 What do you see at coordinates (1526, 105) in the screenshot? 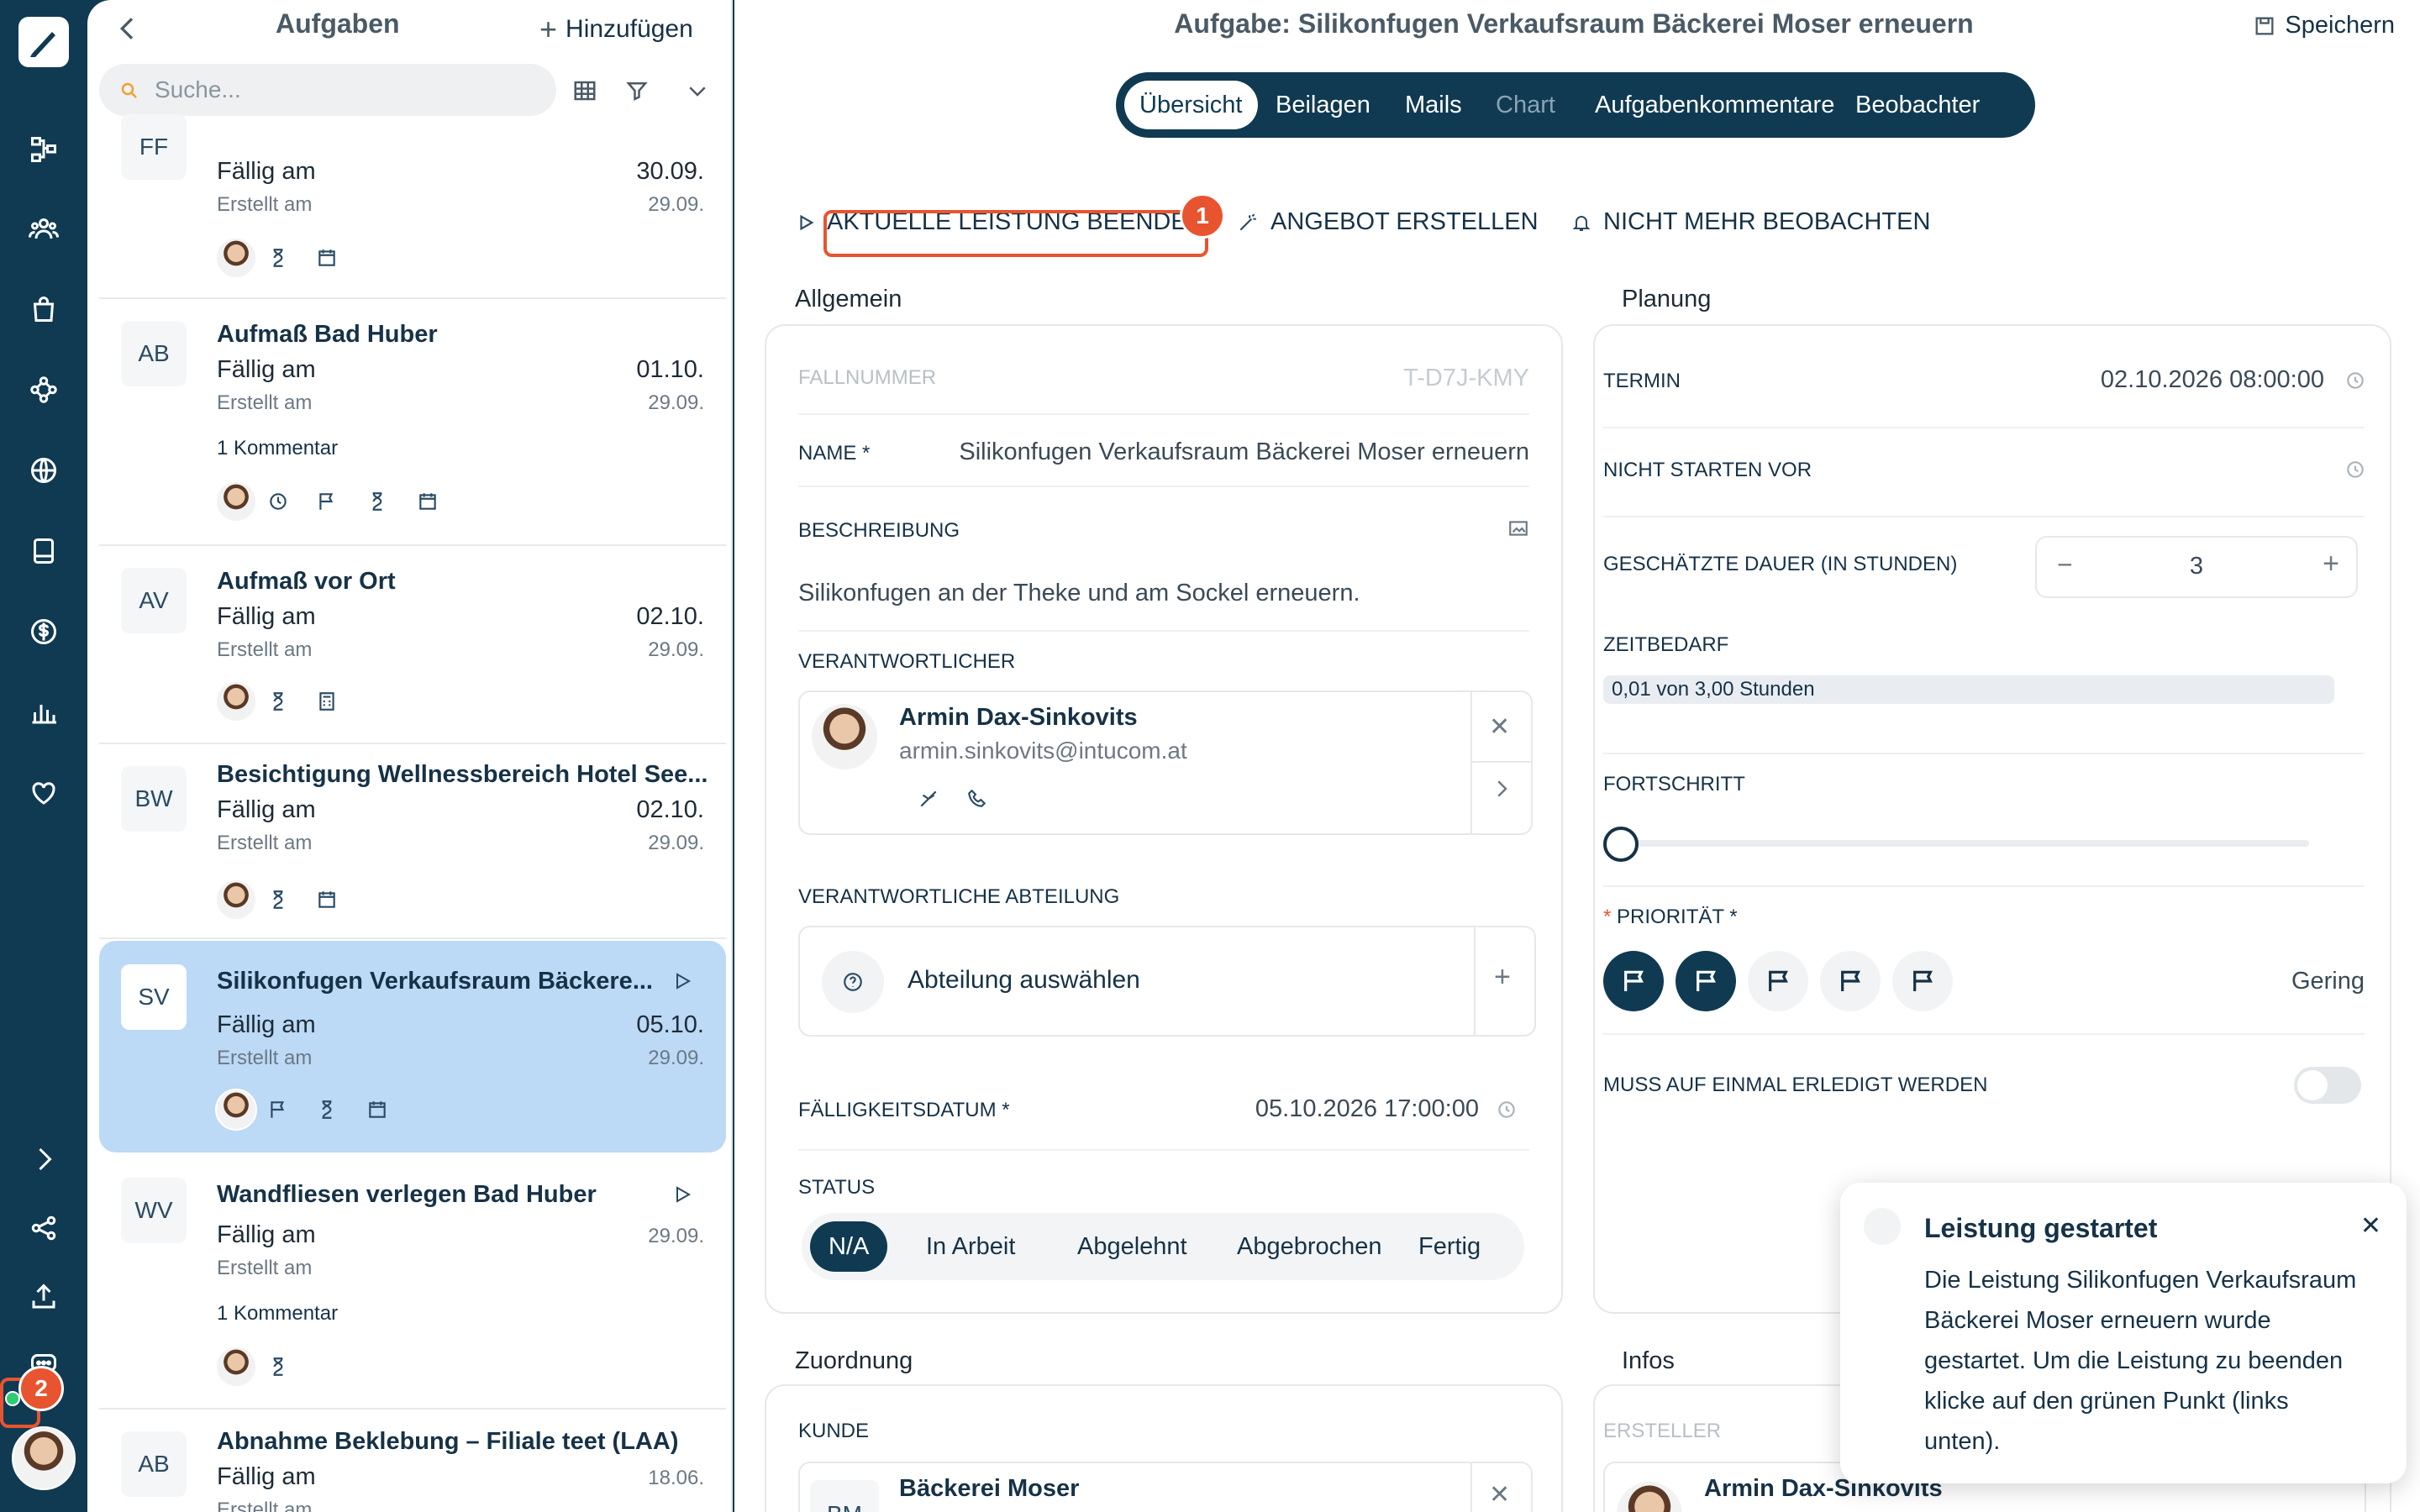
I see `tab-chart: Chart` at bounding box center [1526, 105].